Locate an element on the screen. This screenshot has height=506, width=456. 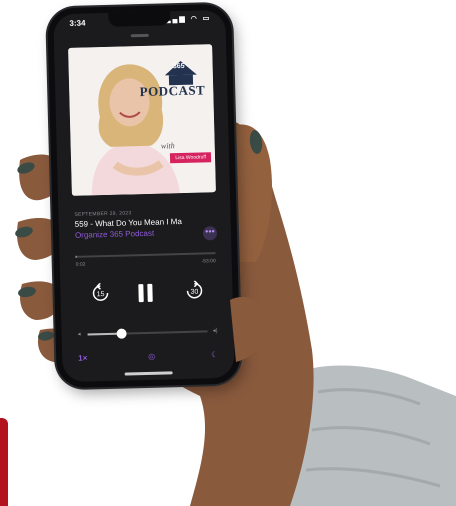
host-name-tag: Lisa Woodruff is located at coordinates (191, 158).